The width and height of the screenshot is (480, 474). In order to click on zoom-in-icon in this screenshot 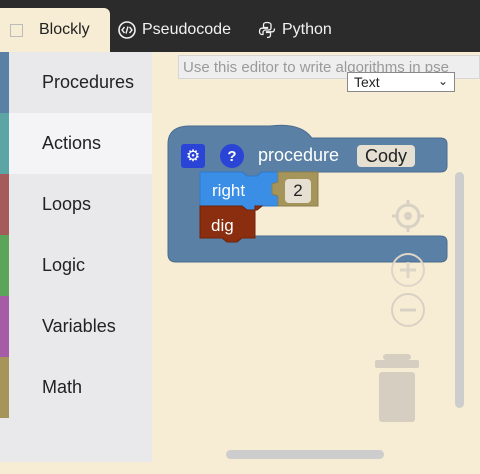, I will do `click(408, 272)`.